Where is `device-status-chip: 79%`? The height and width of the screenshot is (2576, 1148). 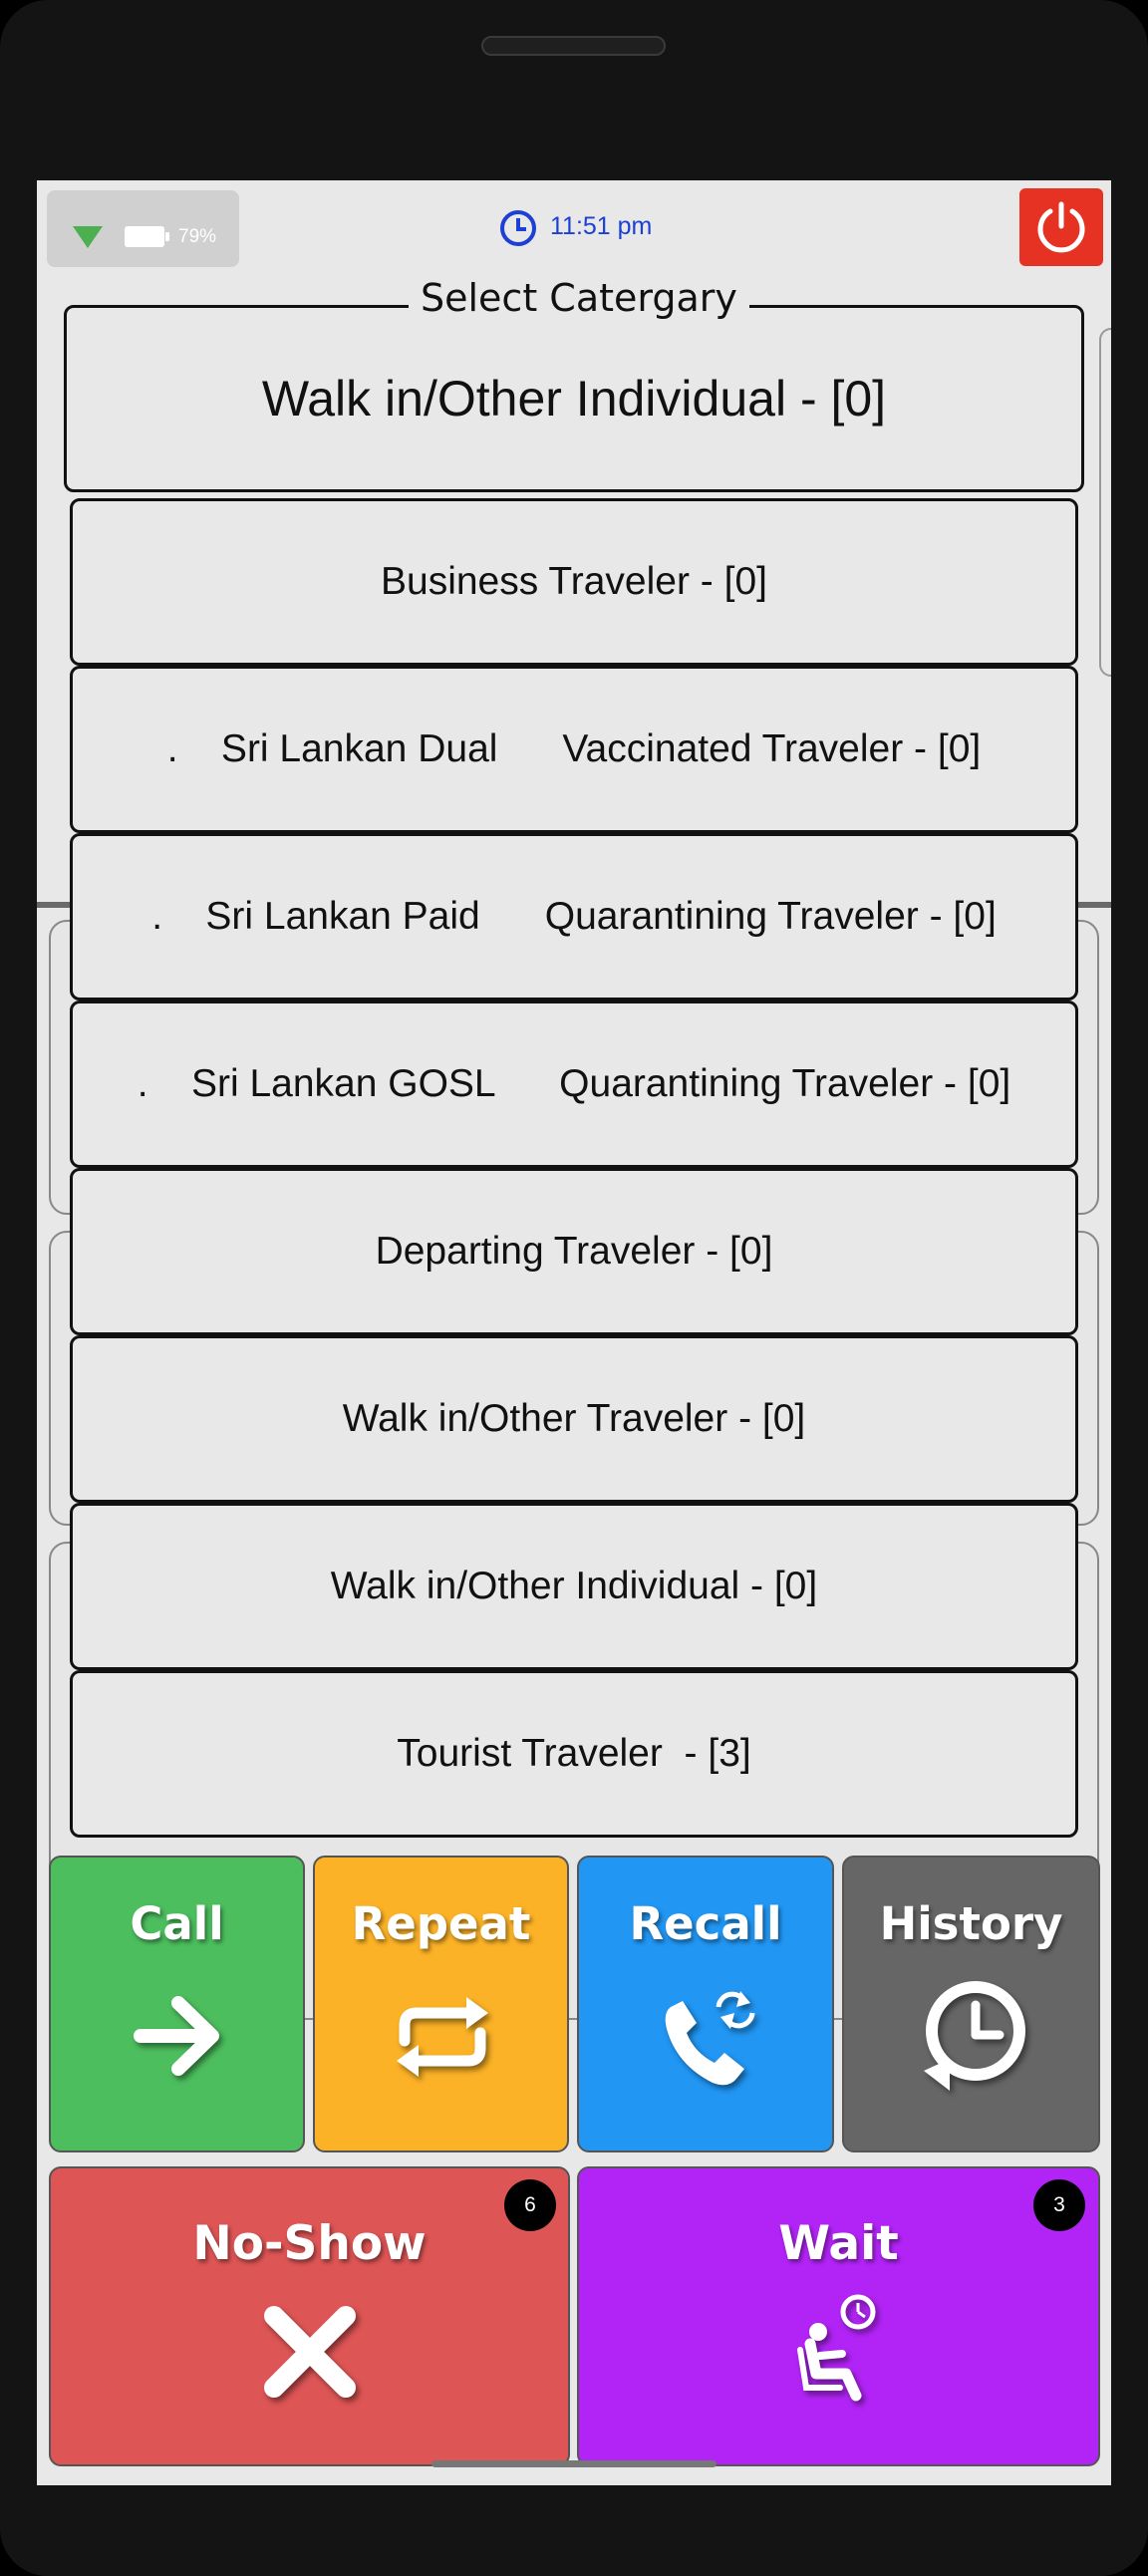 device-status-chip: 79% is located at coordinates (143, 228).